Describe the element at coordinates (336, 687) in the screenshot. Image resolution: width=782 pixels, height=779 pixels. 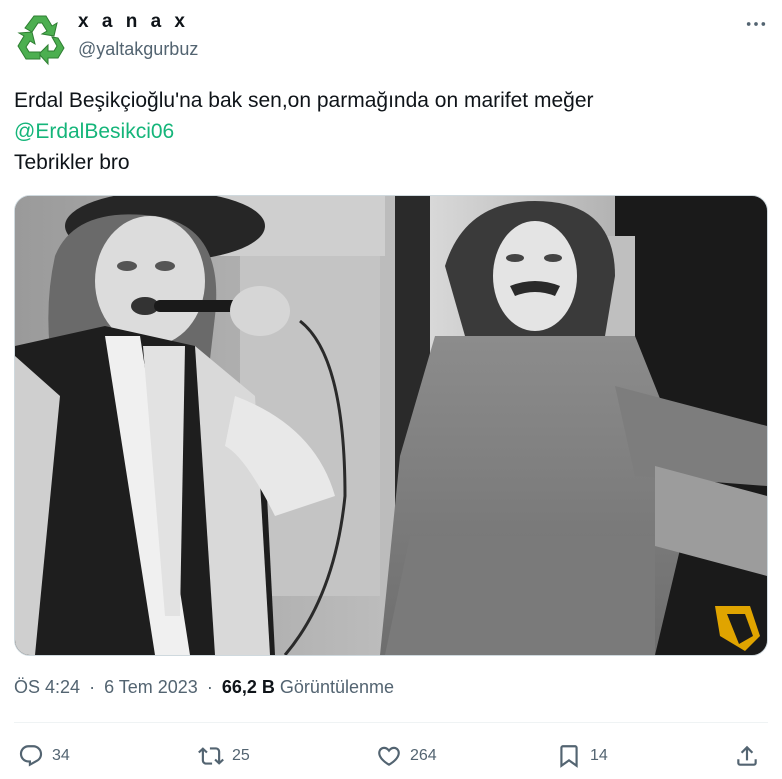
I see `views-label: Görüntülenme` at that location.